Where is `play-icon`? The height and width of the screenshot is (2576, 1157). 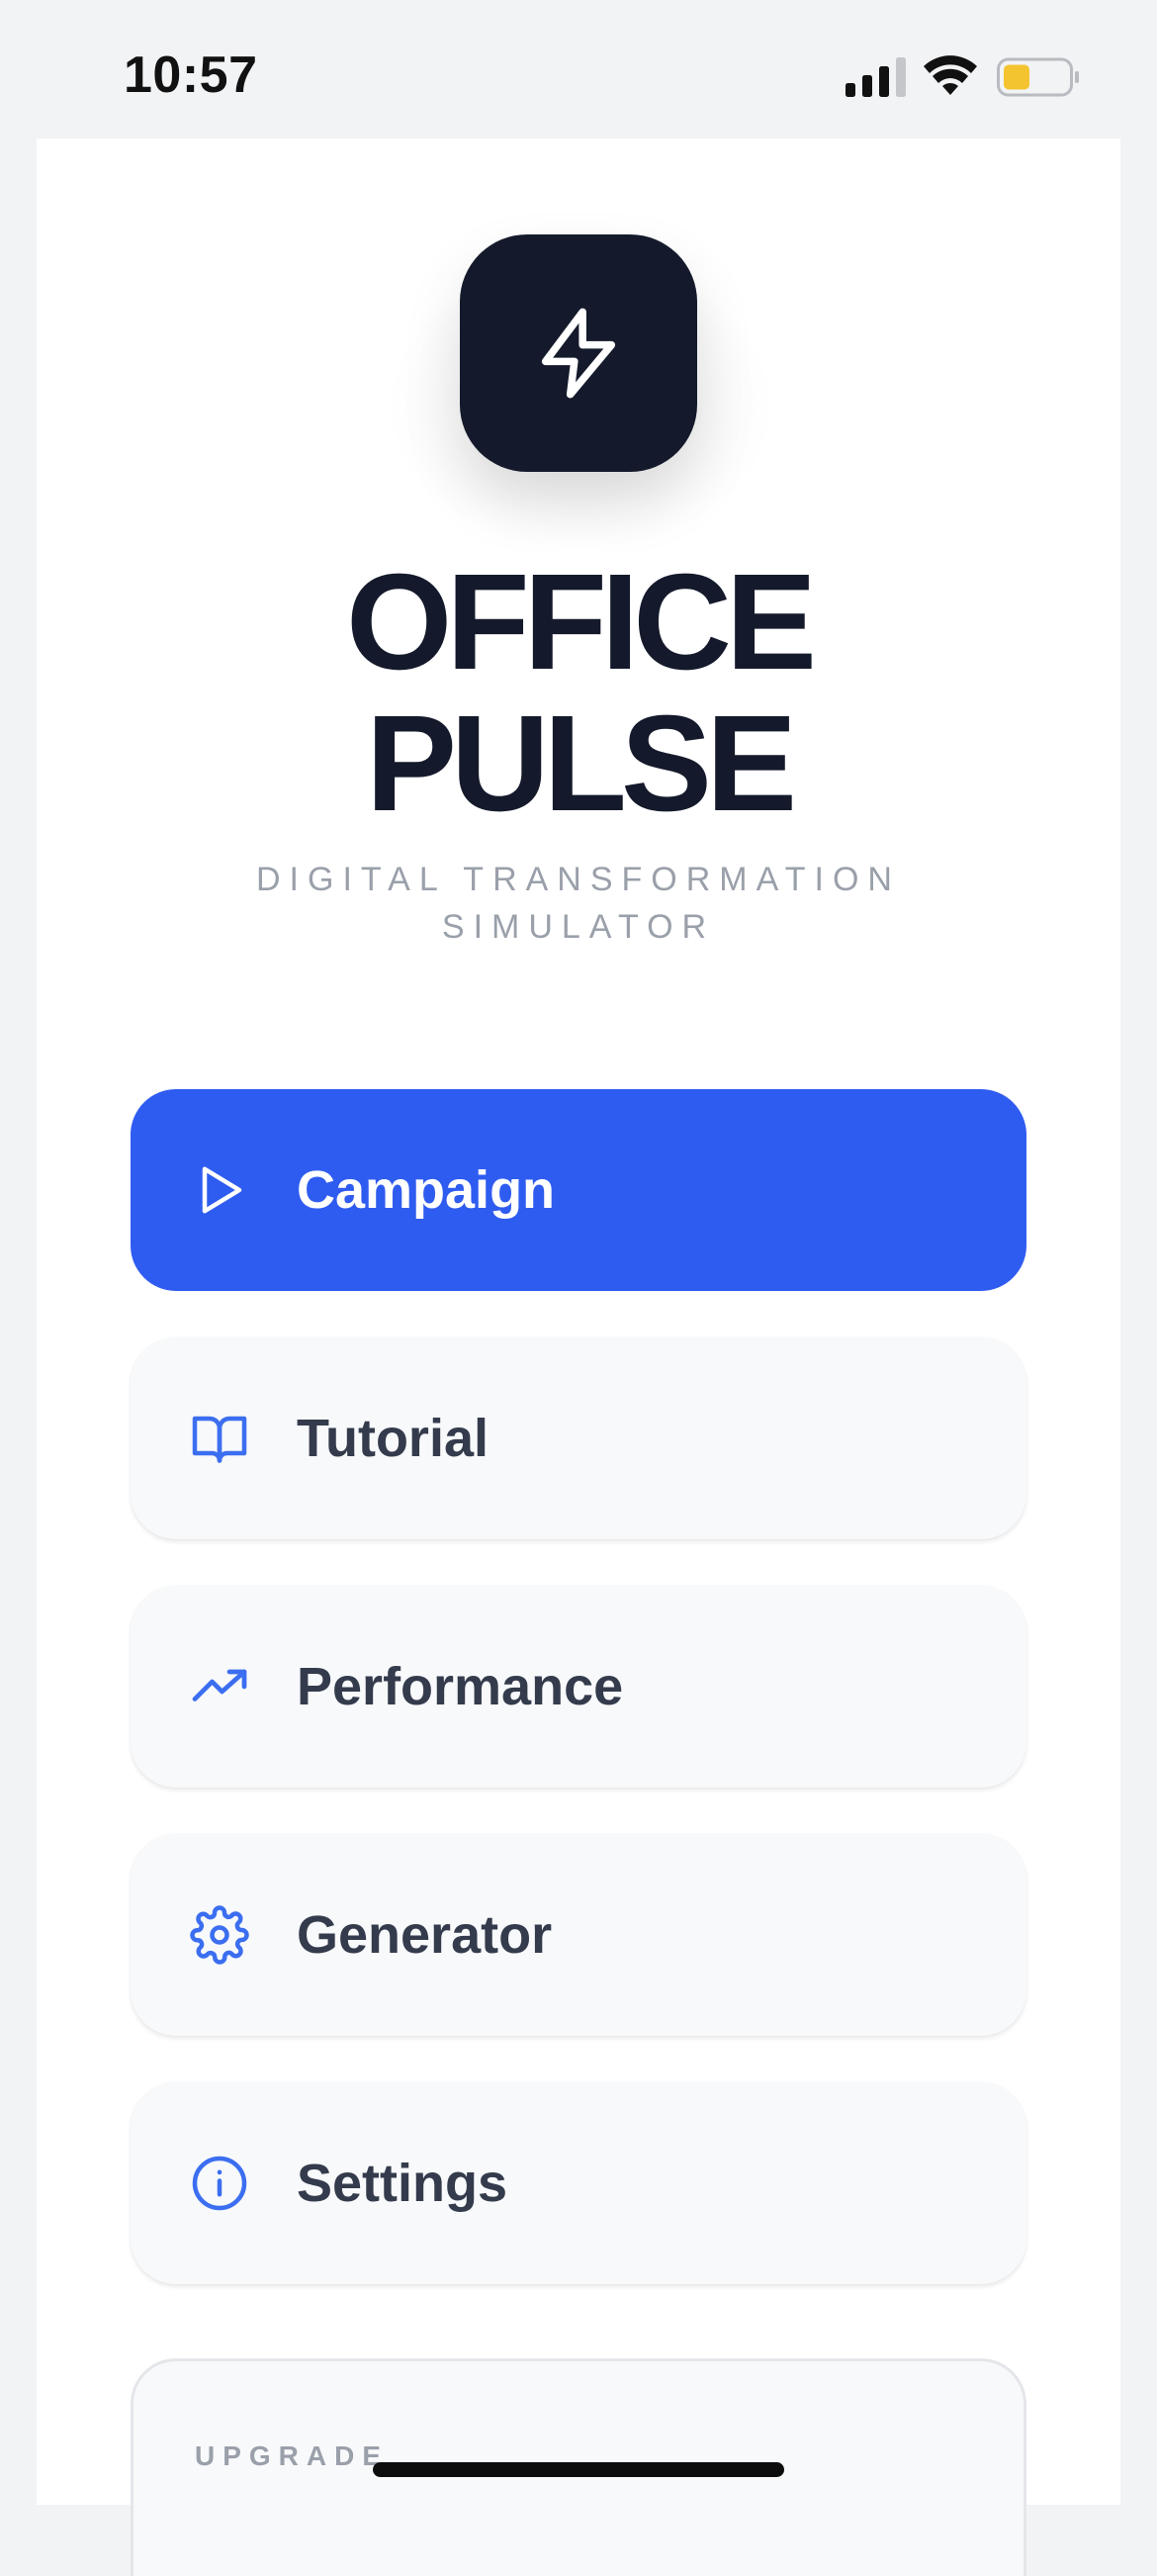 play-icon is located at coordinates (222, 1190).